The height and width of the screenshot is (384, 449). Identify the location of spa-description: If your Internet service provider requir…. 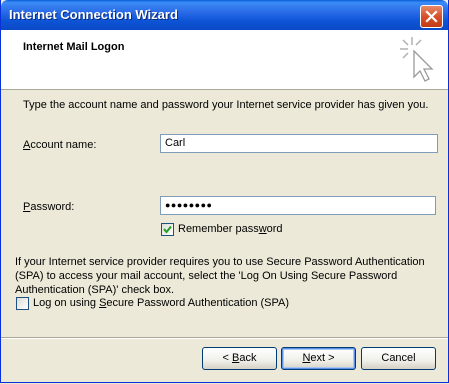
(220, 276).